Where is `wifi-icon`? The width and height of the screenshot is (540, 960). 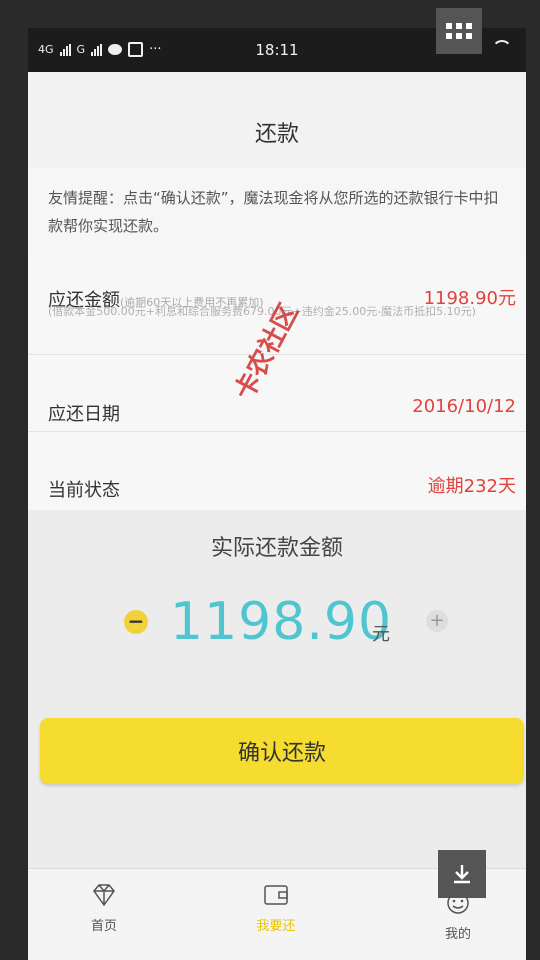
wifi-icon is located at coordinates (502, 46).